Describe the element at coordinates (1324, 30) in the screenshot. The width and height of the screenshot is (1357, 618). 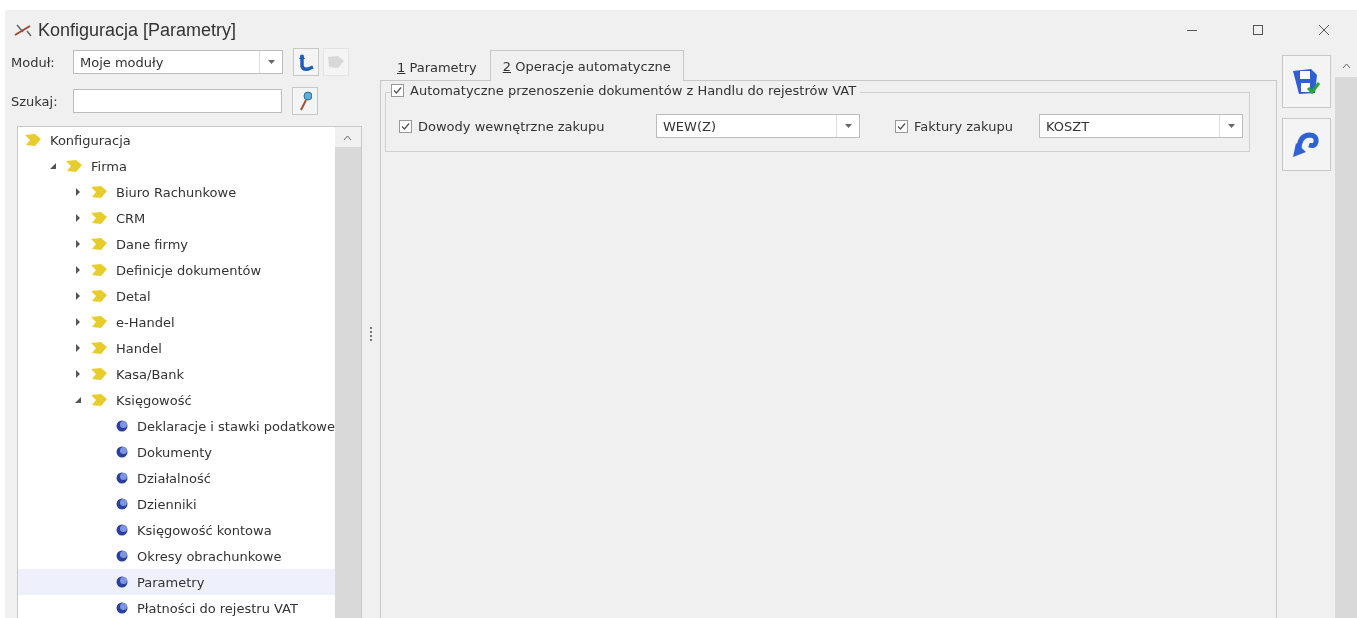
I see `close-icon` at that location.